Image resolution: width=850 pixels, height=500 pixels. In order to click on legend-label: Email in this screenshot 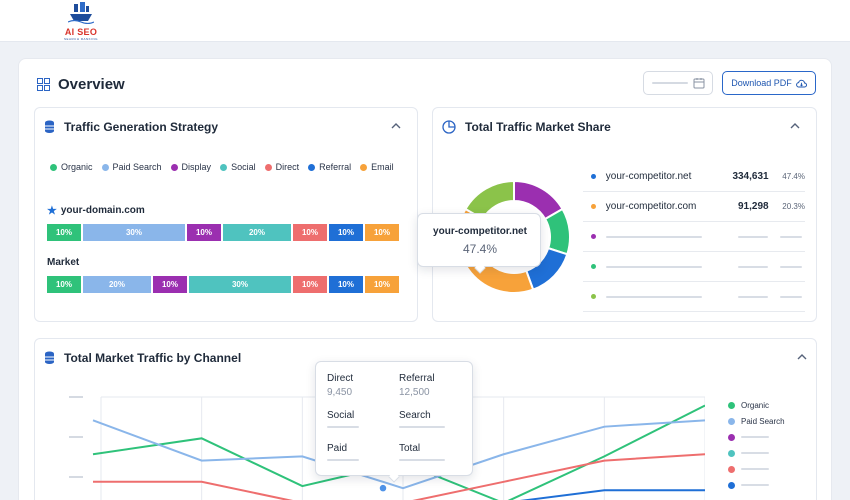, I will do `click(382, 167)`.